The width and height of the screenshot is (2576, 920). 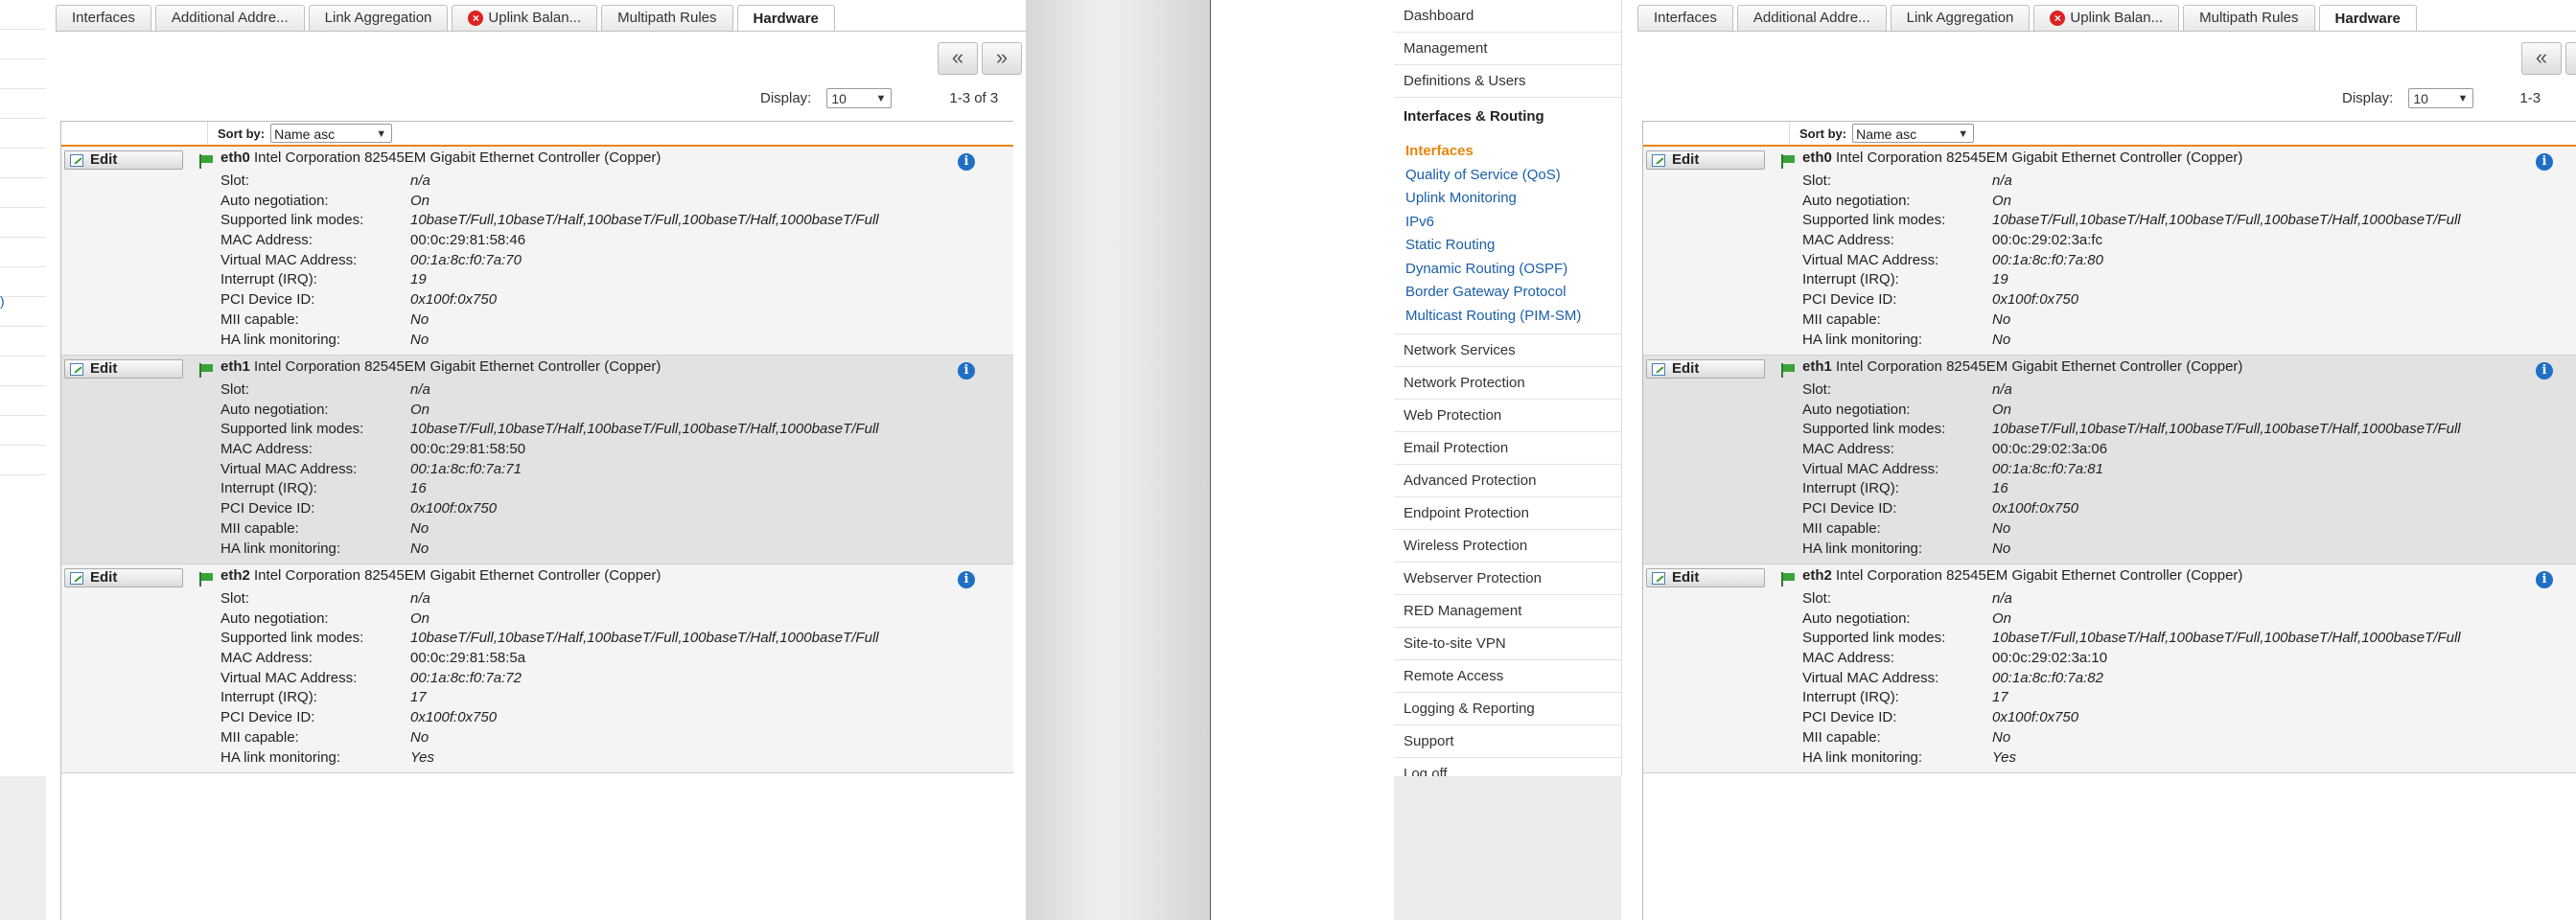 I want to click on sidebar-item-email-protection: Email Protection, so click(x=1507, y=448).